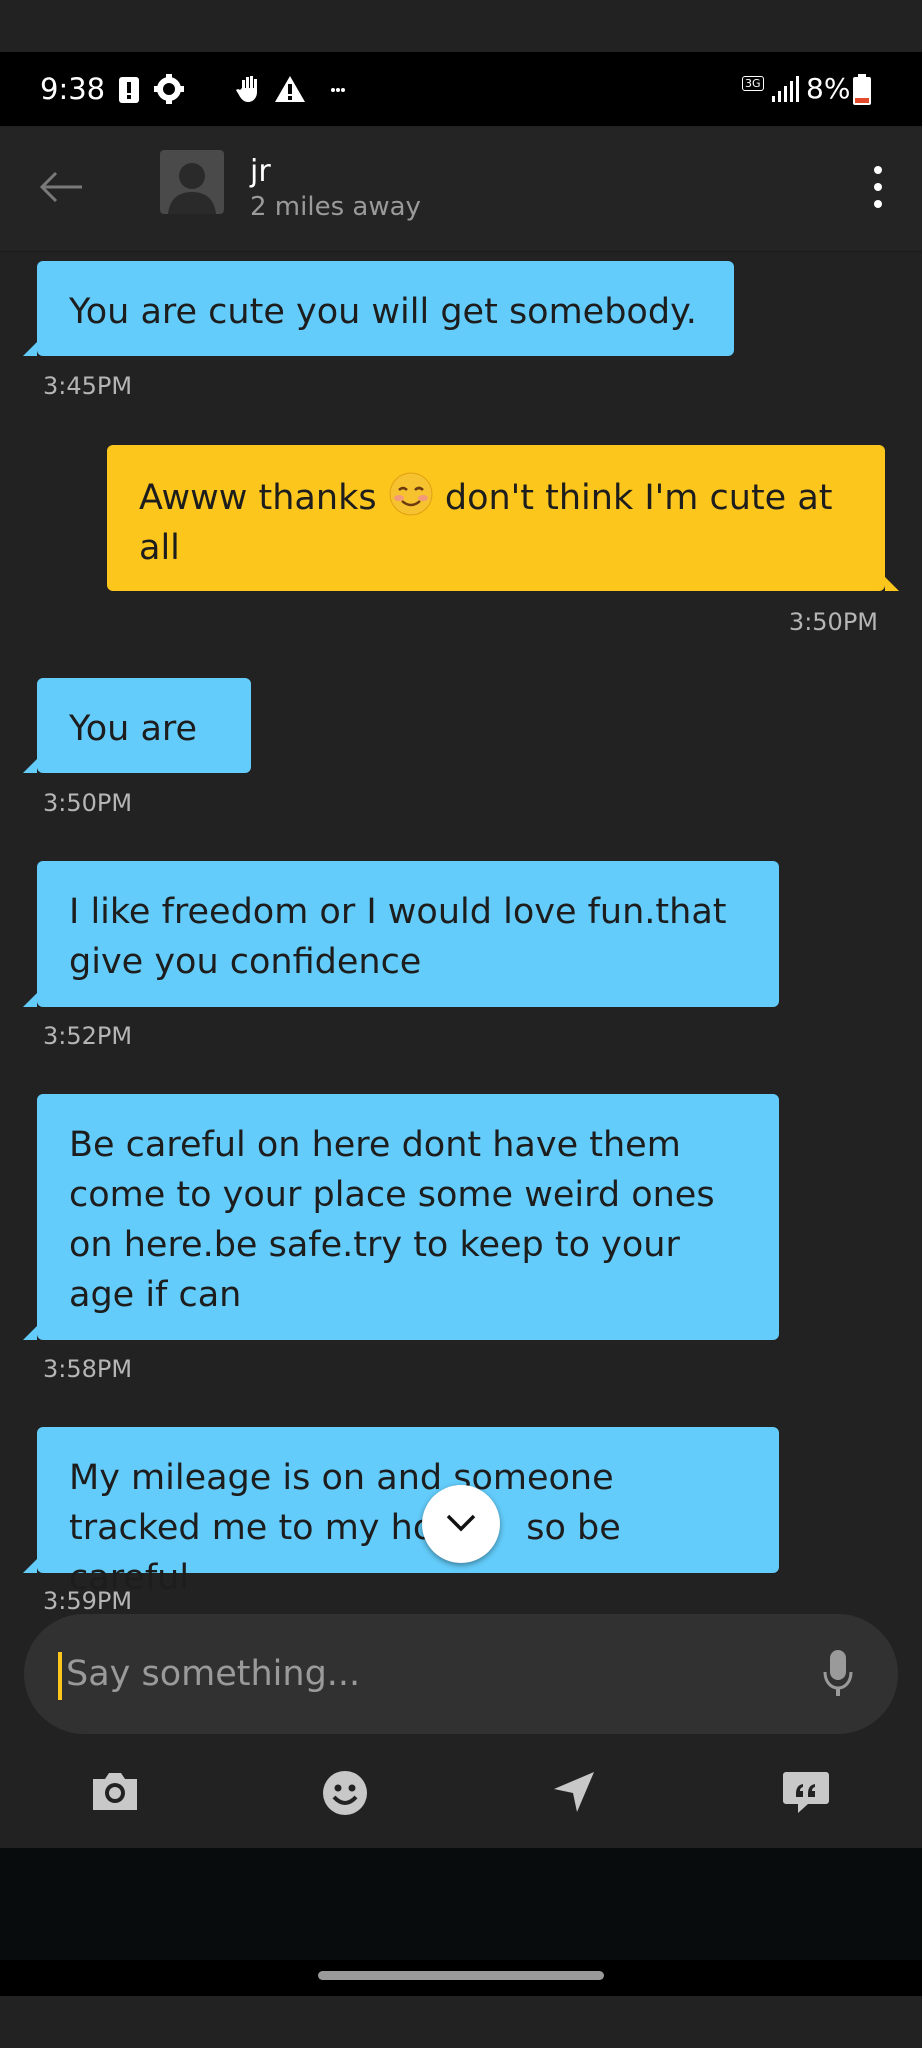  I want to click on text-cursor, so click(60, 1676).